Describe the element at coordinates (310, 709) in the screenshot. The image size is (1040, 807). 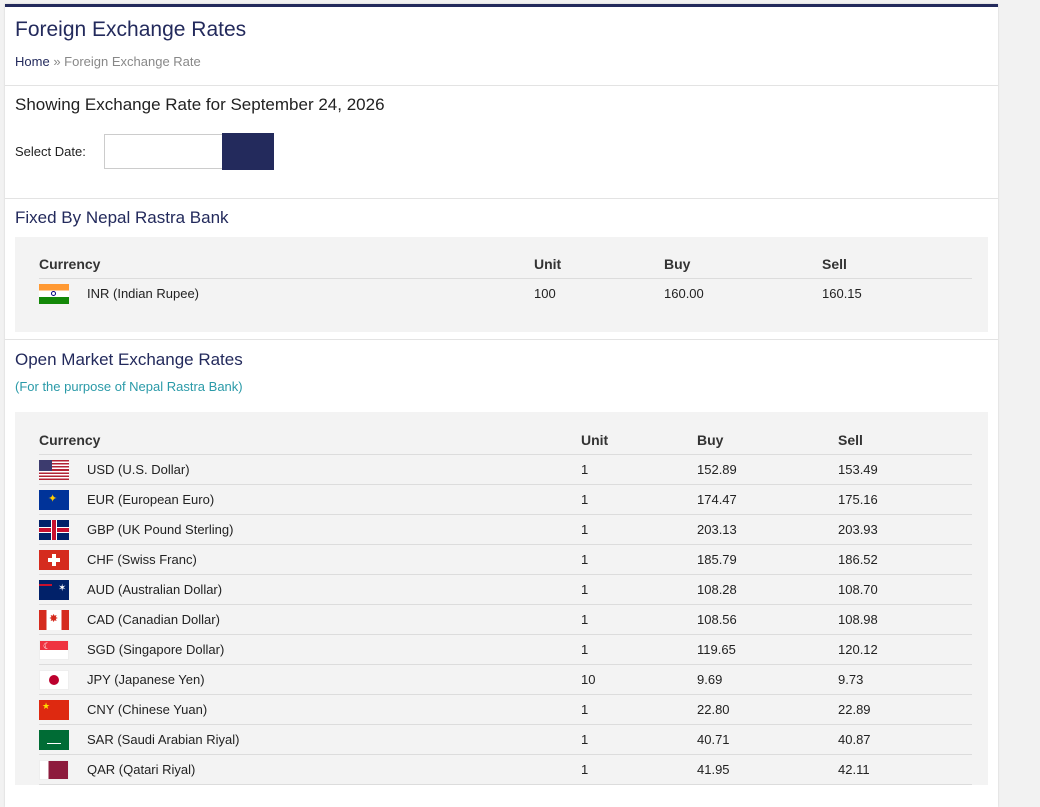
I see `currency-cell: CNY (Chinese Yuan)` at that location.